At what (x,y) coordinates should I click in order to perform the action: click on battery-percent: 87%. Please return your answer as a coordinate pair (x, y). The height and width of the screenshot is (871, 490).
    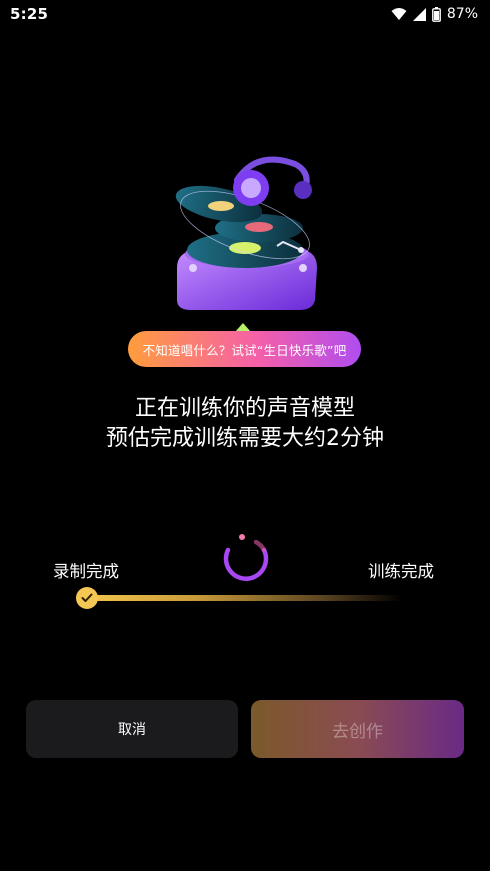
    Looking at the image, I should click on (462, 14).